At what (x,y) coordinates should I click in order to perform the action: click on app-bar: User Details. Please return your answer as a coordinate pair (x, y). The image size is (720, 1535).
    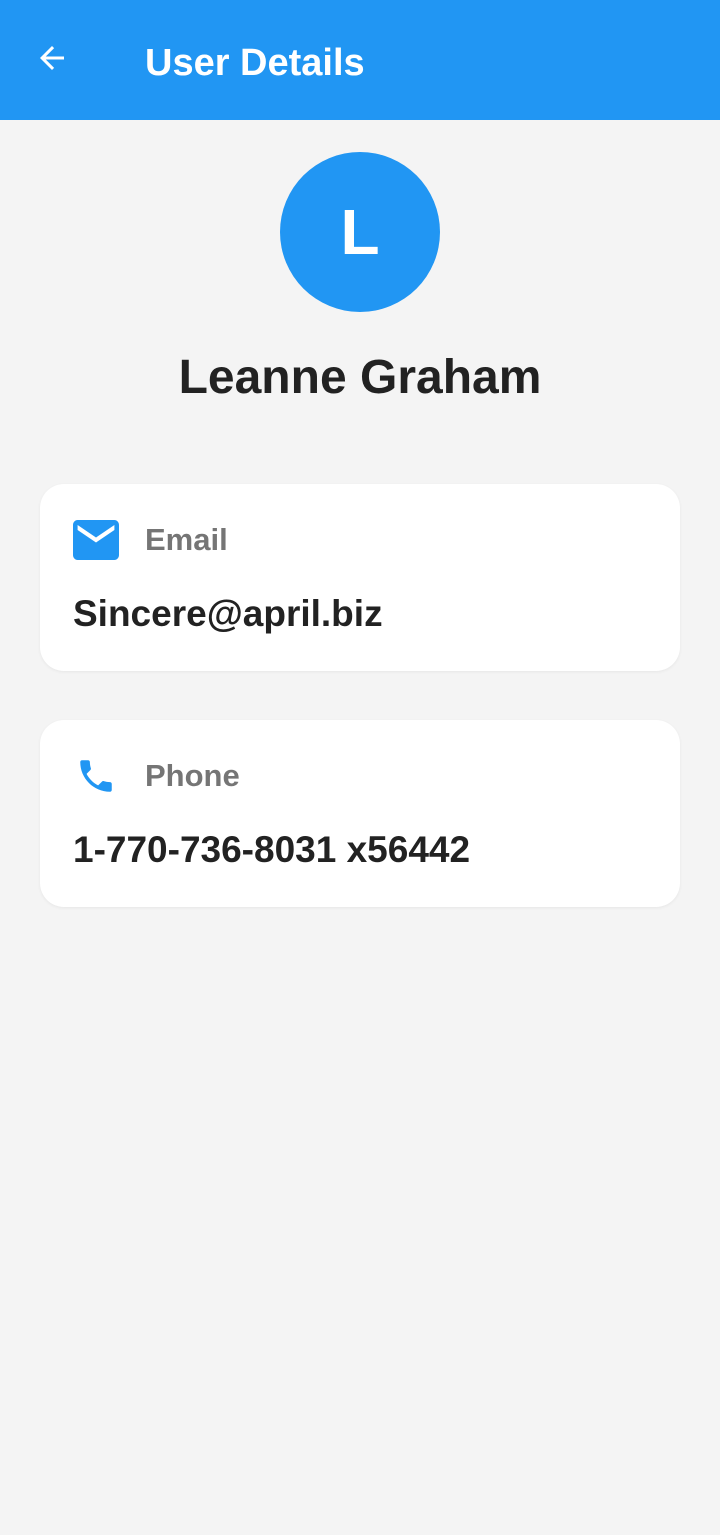
    Looking at the image, I should click on (360, 60).